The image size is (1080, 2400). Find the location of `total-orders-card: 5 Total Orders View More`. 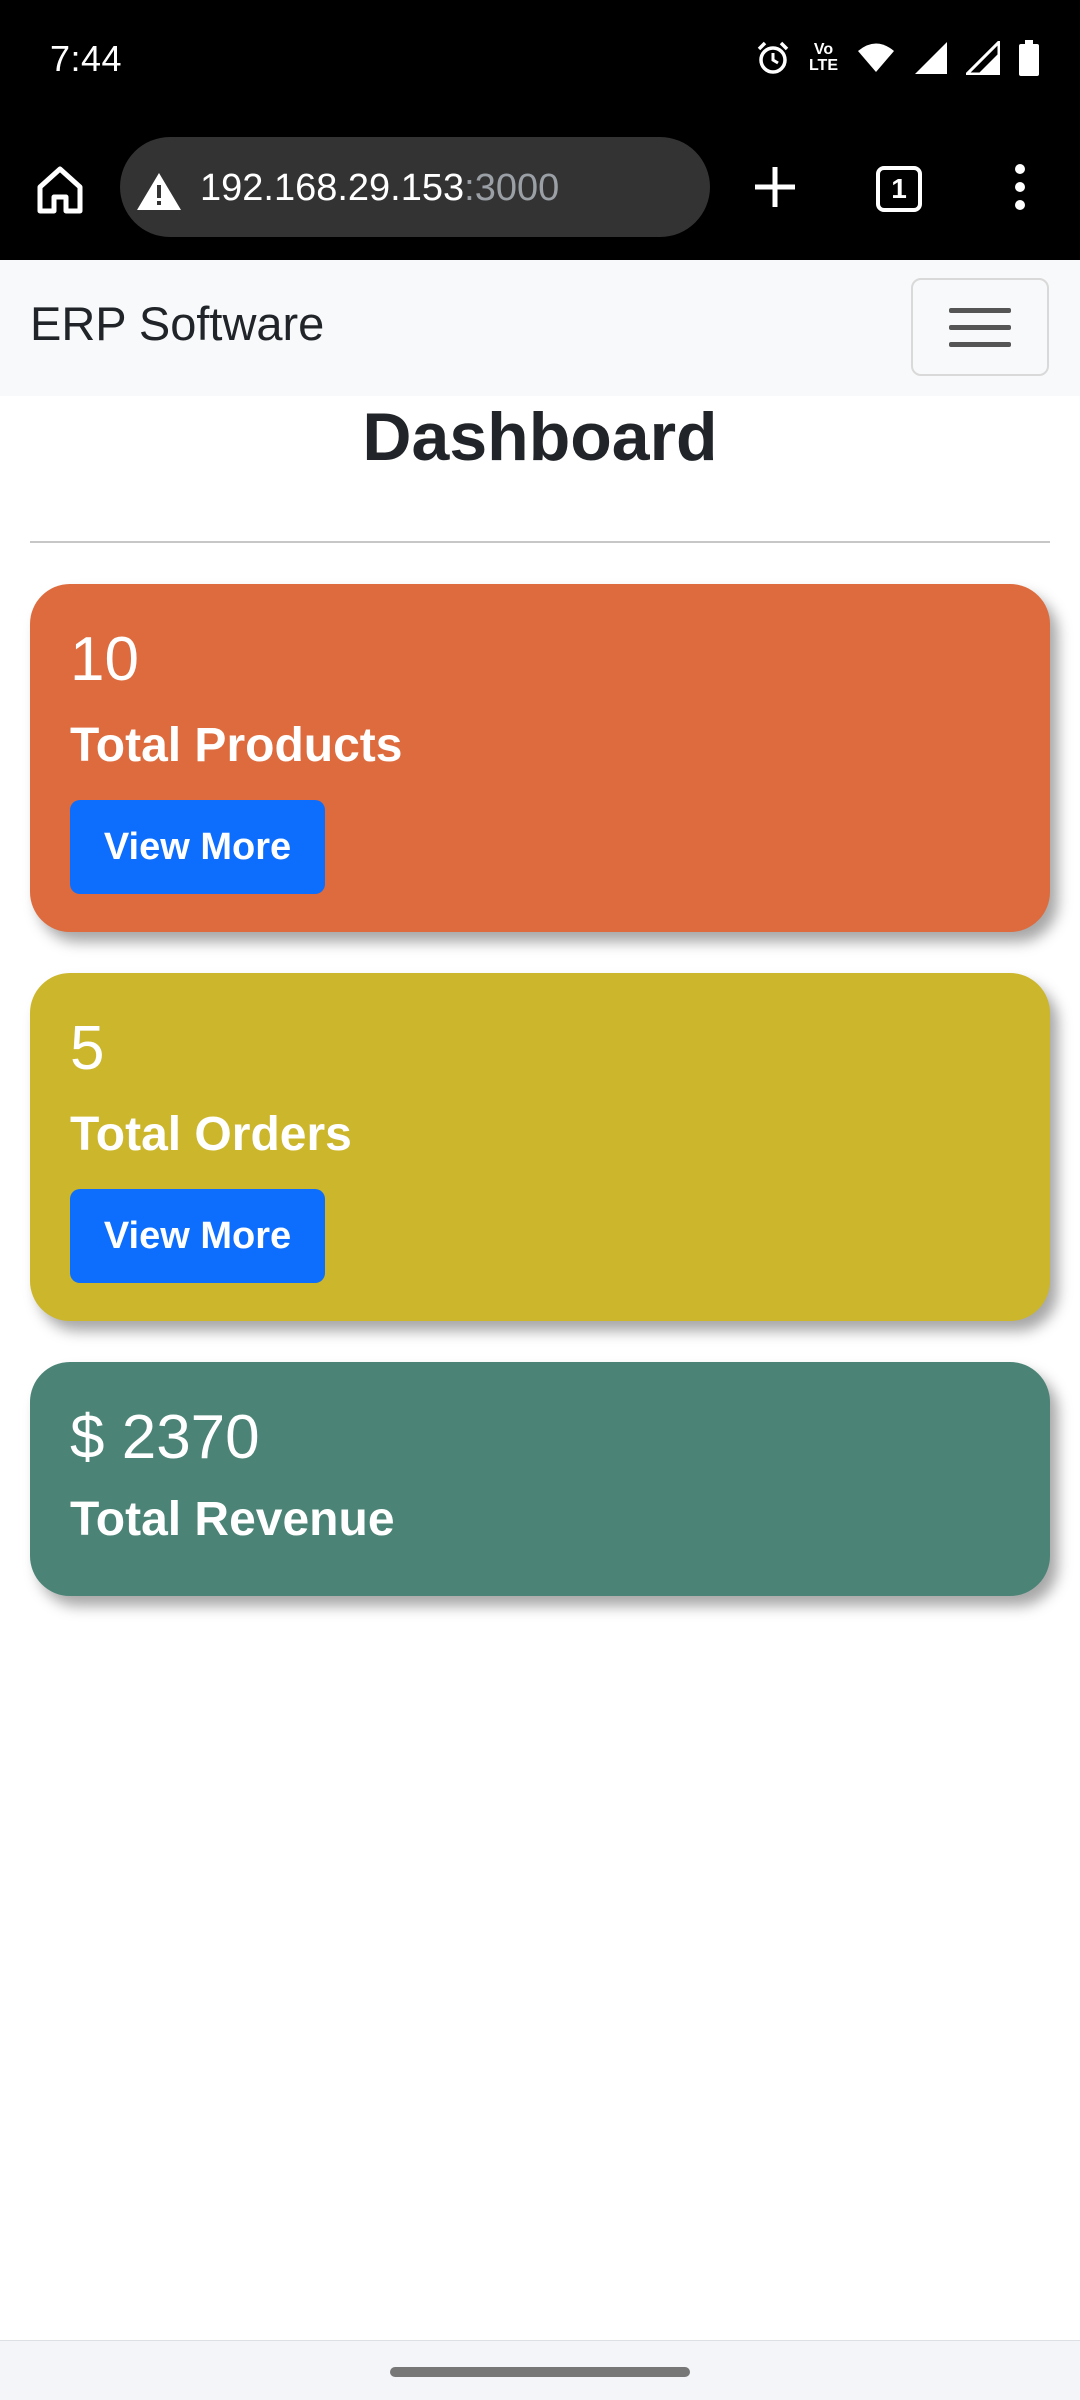

total-orders-card: 5 Total Orders View More is located at coordinates (540, 1147).